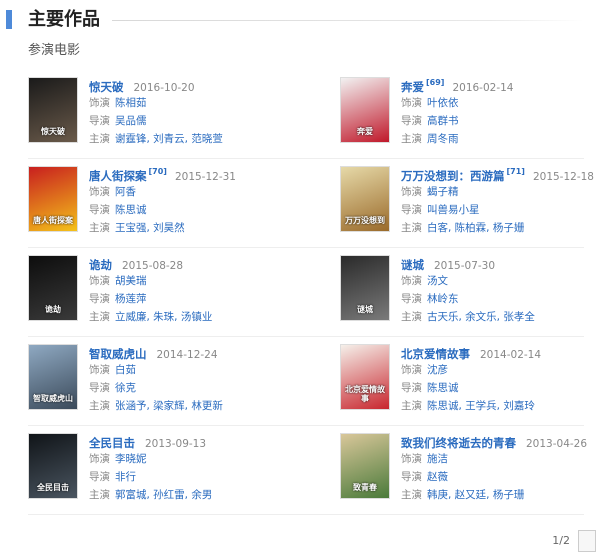 The width and height of the screenshot is (600, 558). Describe the element at coordinates (500, 477) in the screenshot. I see `director-line: 导演 赵薇` at that location.